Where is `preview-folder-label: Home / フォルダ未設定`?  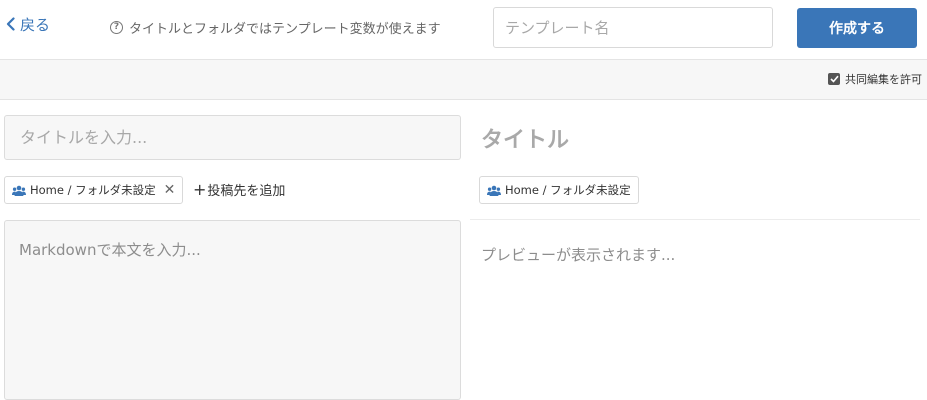
preview-folder-label: Home / フォルダ未設定 is located at coordinates (568, 190).